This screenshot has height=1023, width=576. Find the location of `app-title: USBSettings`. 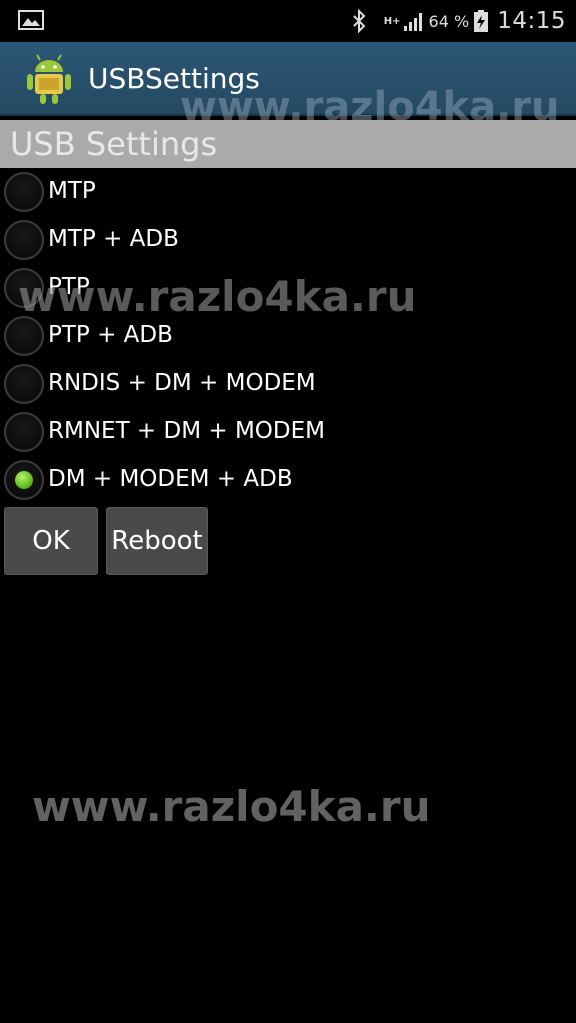

app-title: USBSettings is located at coordinates (174, 78).